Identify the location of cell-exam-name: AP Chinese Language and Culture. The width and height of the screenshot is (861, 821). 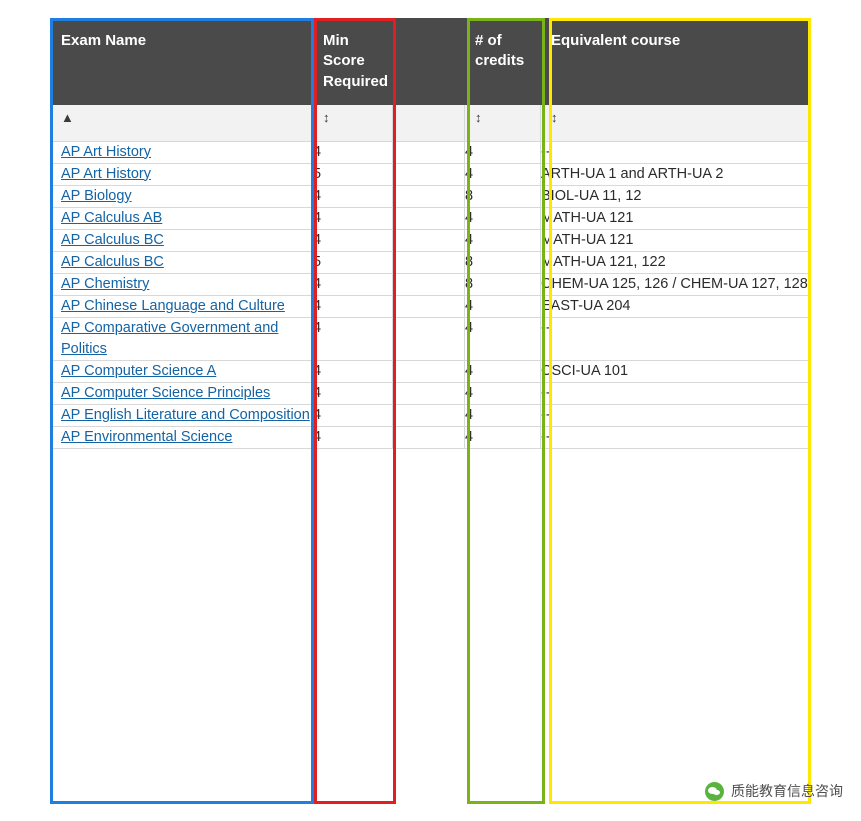
(181, 306).